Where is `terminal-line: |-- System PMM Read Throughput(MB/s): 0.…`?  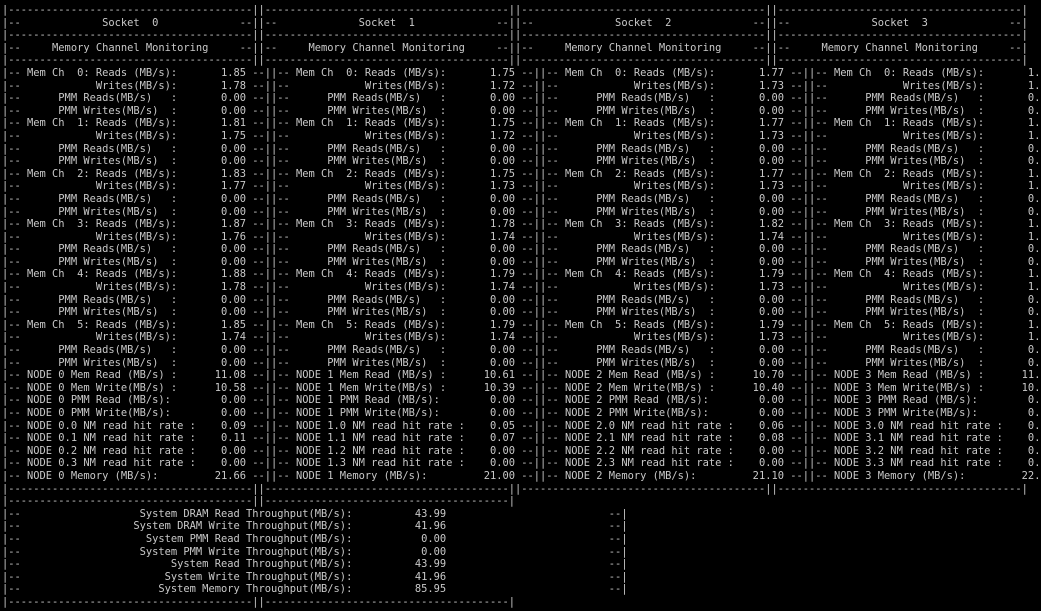 terminal-line: |-- System PMM Read Throughput(MB/s): 0.… is located at coordinates (315, 538).